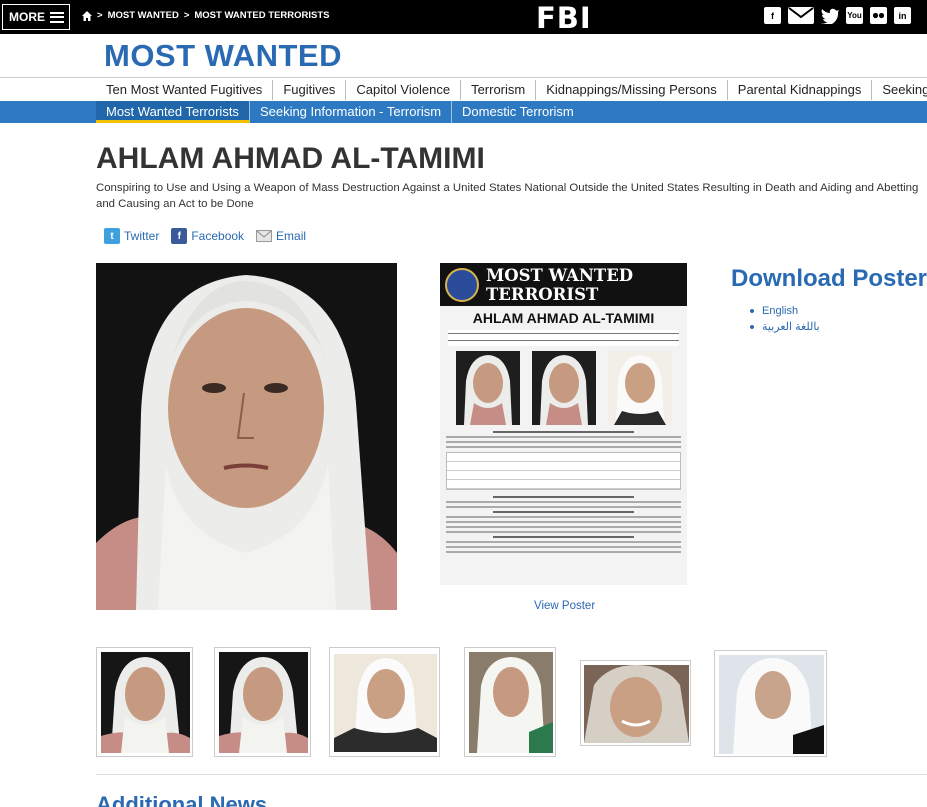 Image resolution: width=927 pixels, height=807 pixels. I want to click on share-email-link: Email, so click(281, 236).